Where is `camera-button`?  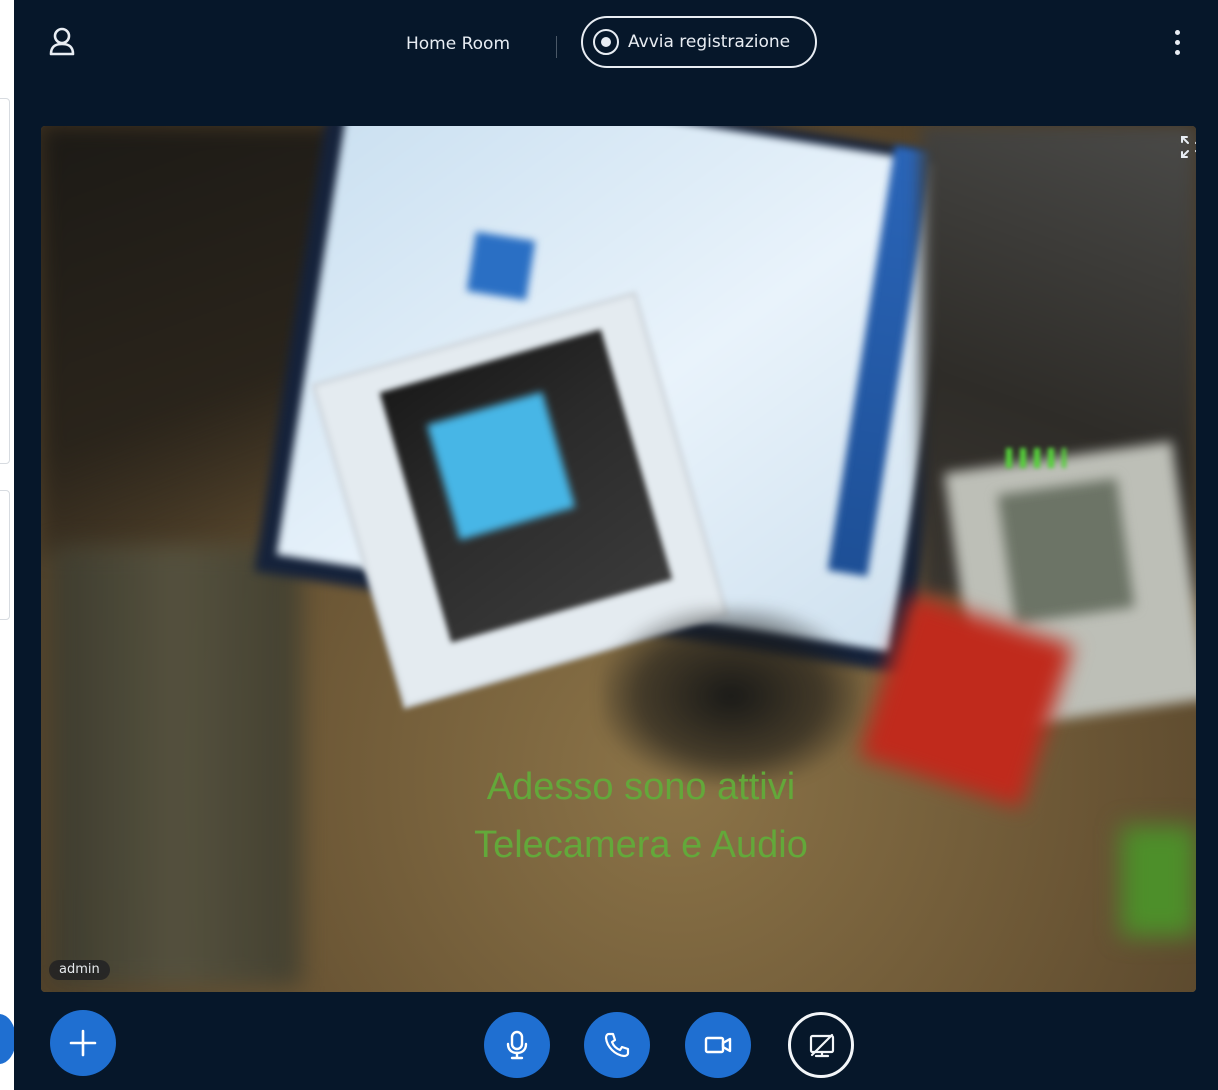
camera-button is located at coordinates (718, 1045).